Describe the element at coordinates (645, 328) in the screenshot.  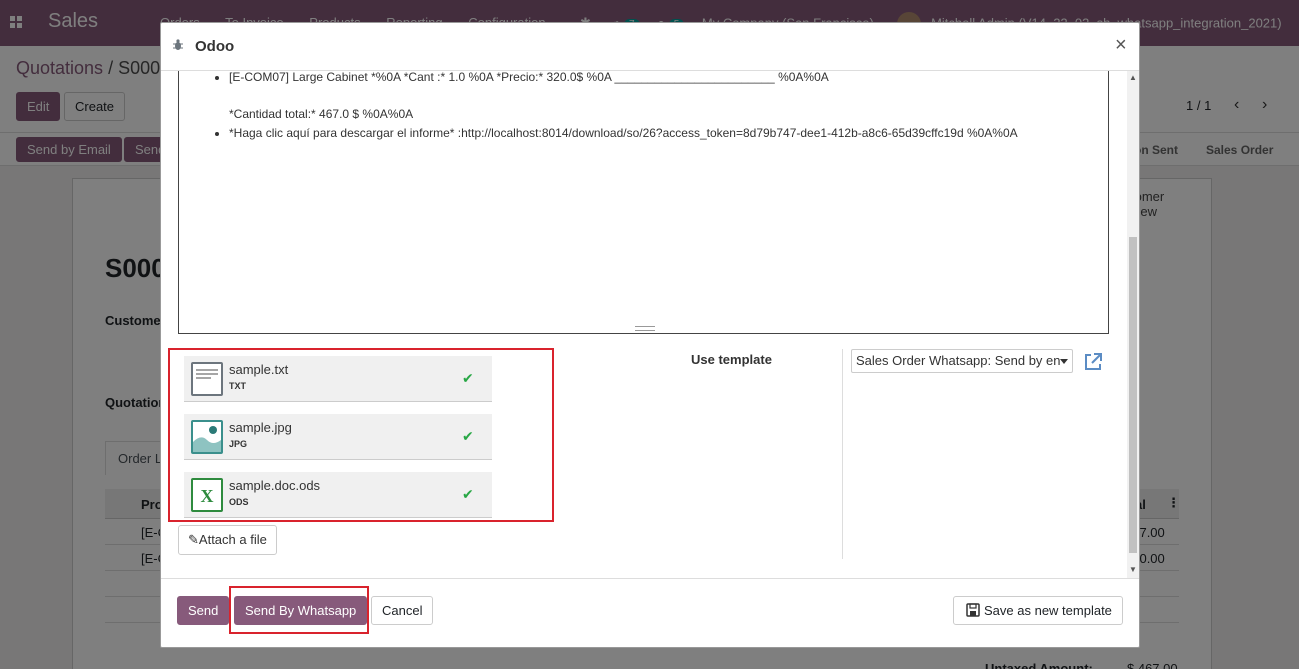
I see `resize-grip-icon` at that location.